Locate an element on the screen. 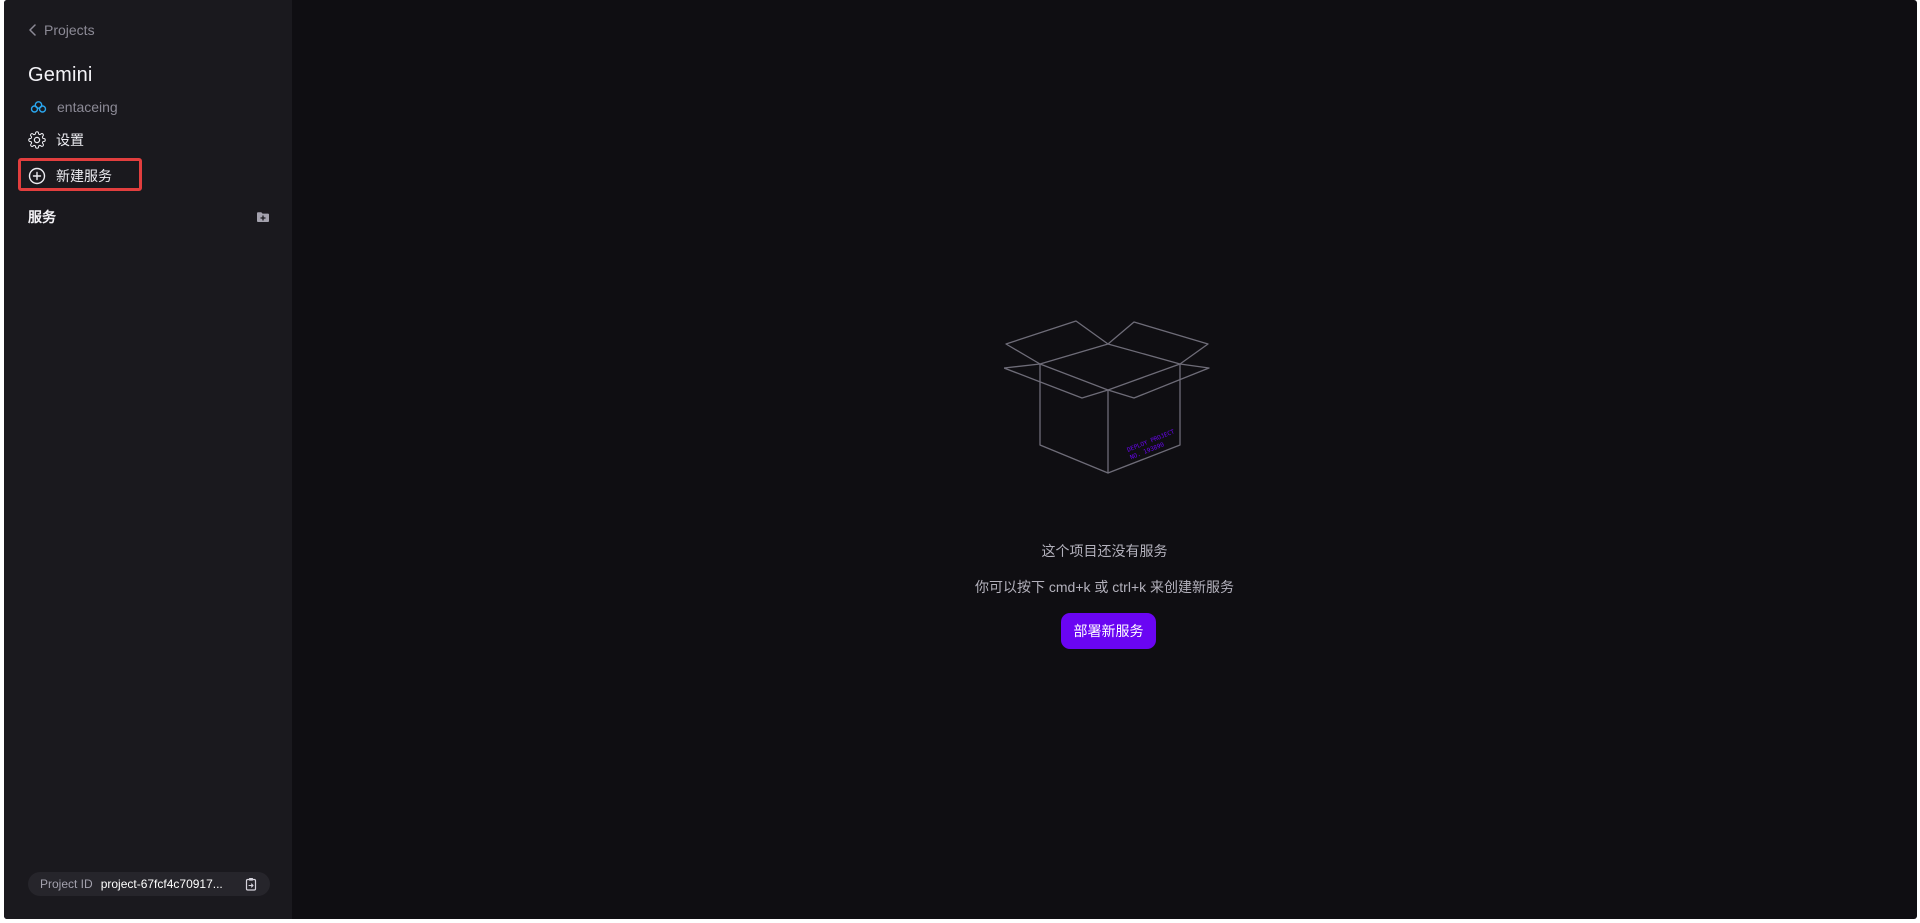 The width and height of the screenshot is (1920, 923). back-to-projects-link: Projects is located at coordinates (61, 30).